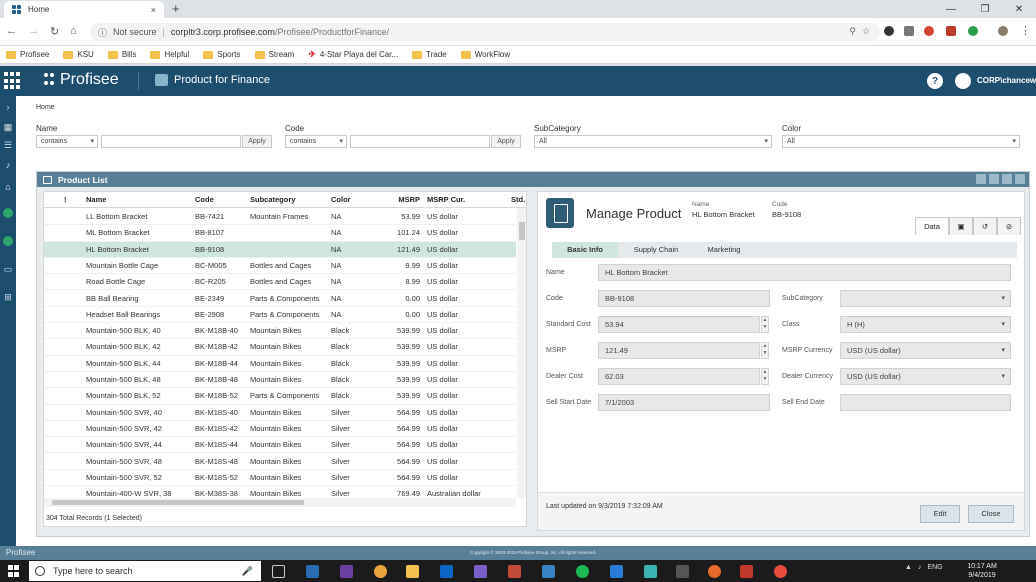  What do you see at coordinates (940, 514) in the screenshot?
I see `edit-button: Edit` at bounding box center [940, 514].